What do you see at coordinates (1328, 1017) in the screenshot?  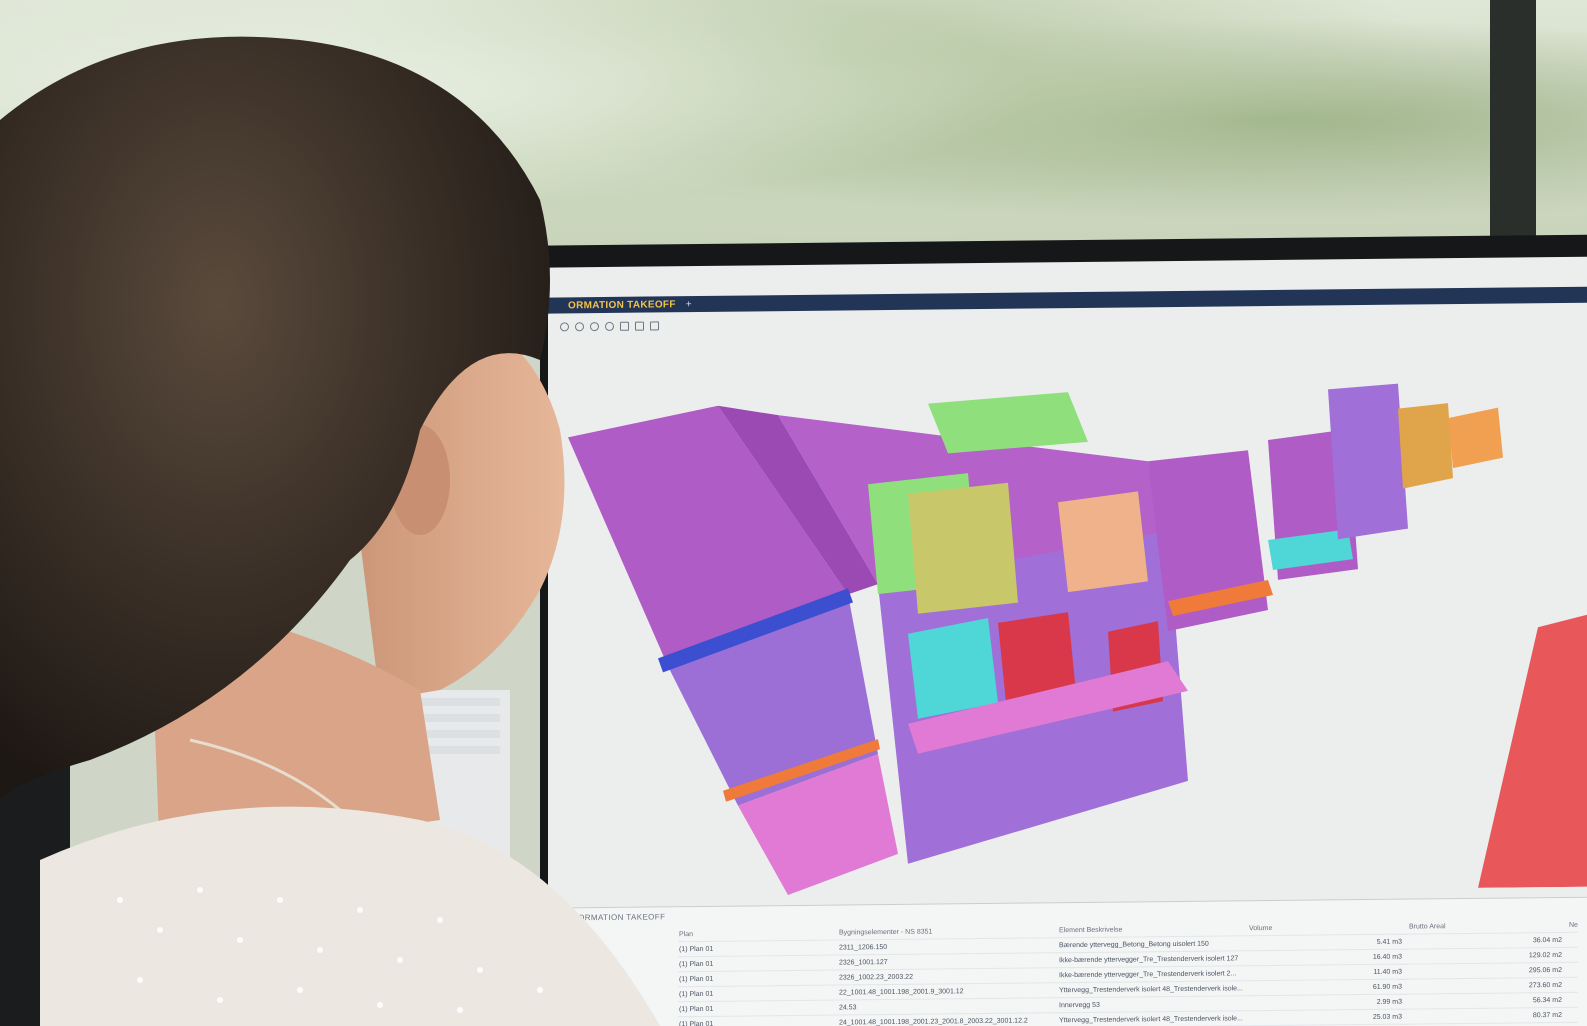 I see `table-cell: 25.03 m3` at bounding box center [1328, 1017].